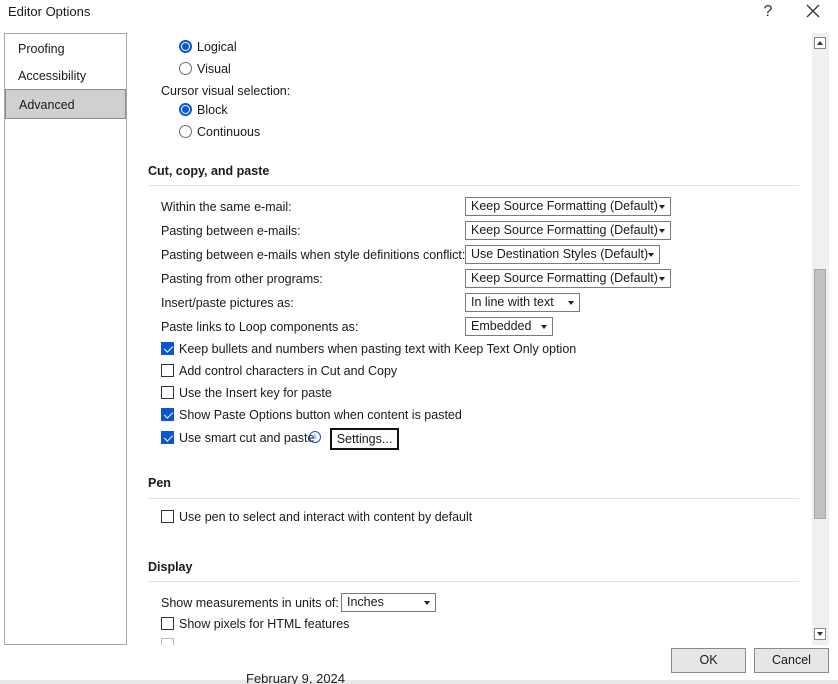  I want to click on between-emails-label: Pasting between e-mails:, so click(231, 231).